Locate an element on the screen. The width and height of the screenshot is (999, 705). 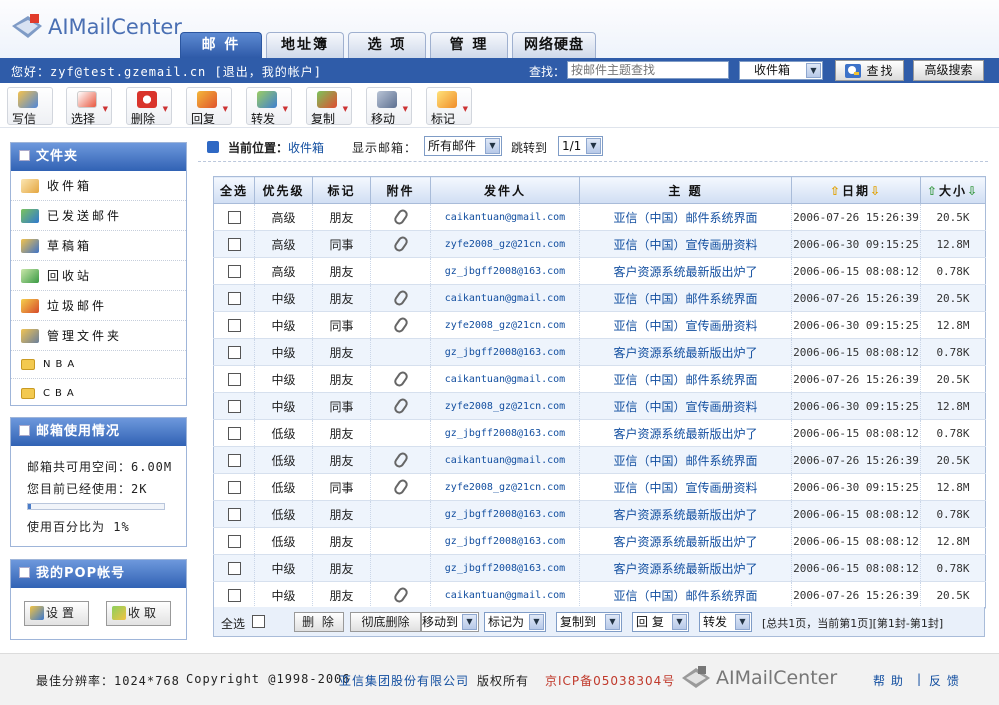
folder-spam: 垃圾邮件 is located at coordinates (98, 306).